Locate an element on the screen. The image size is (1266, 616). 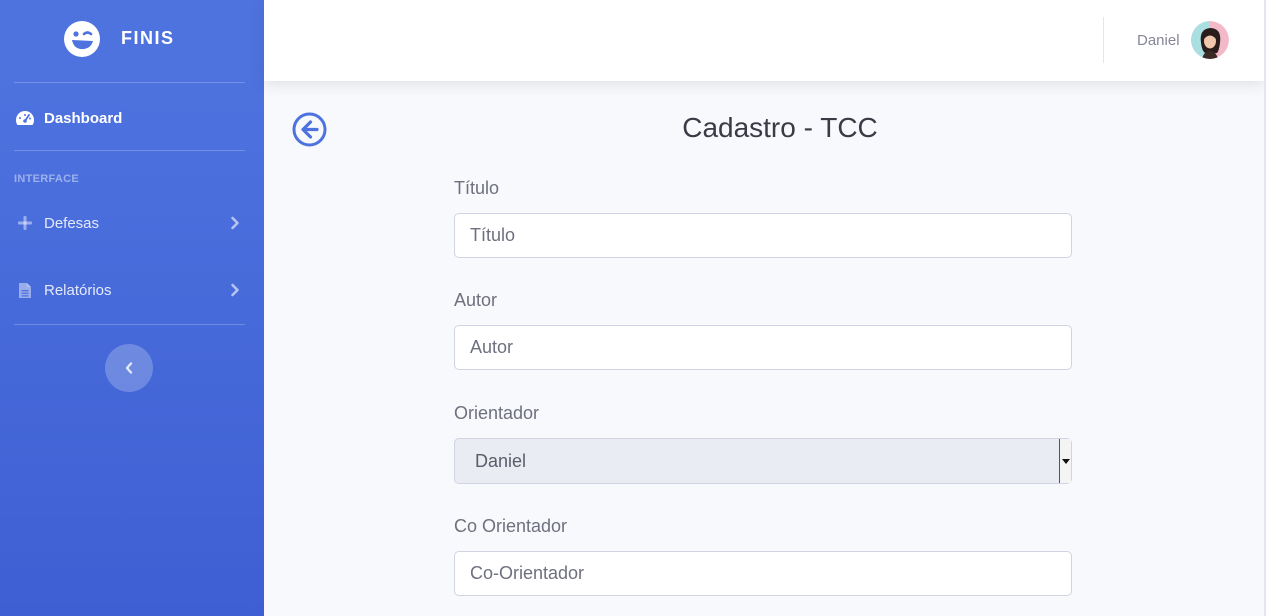
back-button is located at coordinates (309, 129).